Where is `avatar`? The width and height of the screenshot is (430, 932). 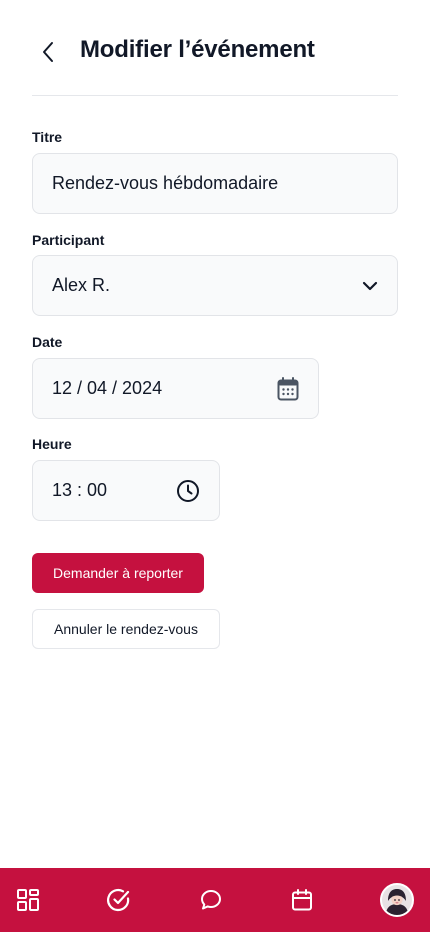
avatar is located at coordinates (397, 900).